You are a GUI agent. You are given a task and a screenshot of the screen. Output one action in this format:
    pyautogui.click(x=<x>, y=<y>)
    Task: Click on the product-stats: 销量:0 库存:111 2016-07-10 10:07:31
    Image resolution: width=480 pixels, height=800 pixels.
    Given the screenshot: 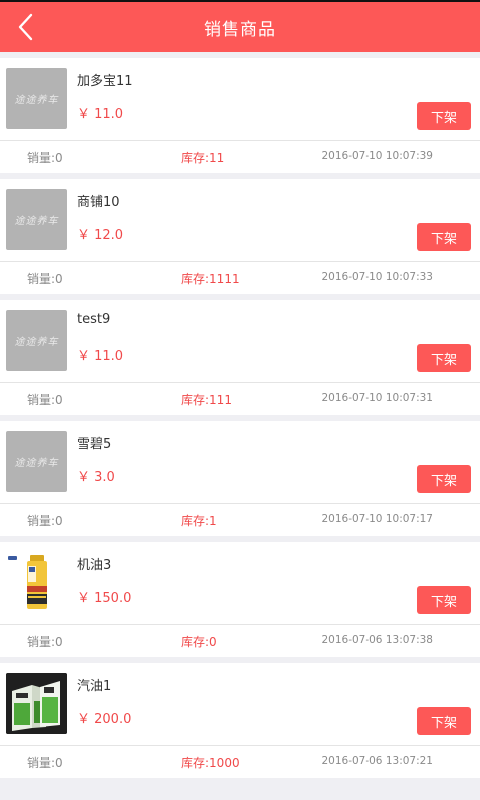 What is the action you would take?
    pyautogui.click(x=240, y=398)
    